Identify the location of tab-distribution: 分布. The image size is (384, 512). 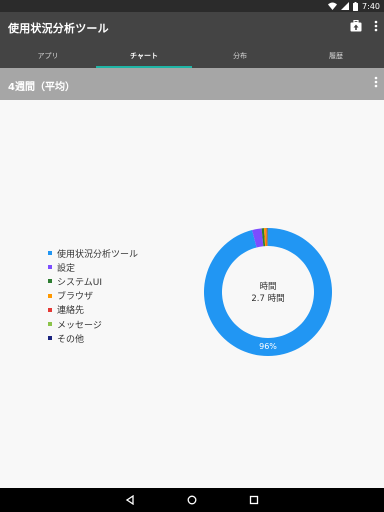
(240, 56).